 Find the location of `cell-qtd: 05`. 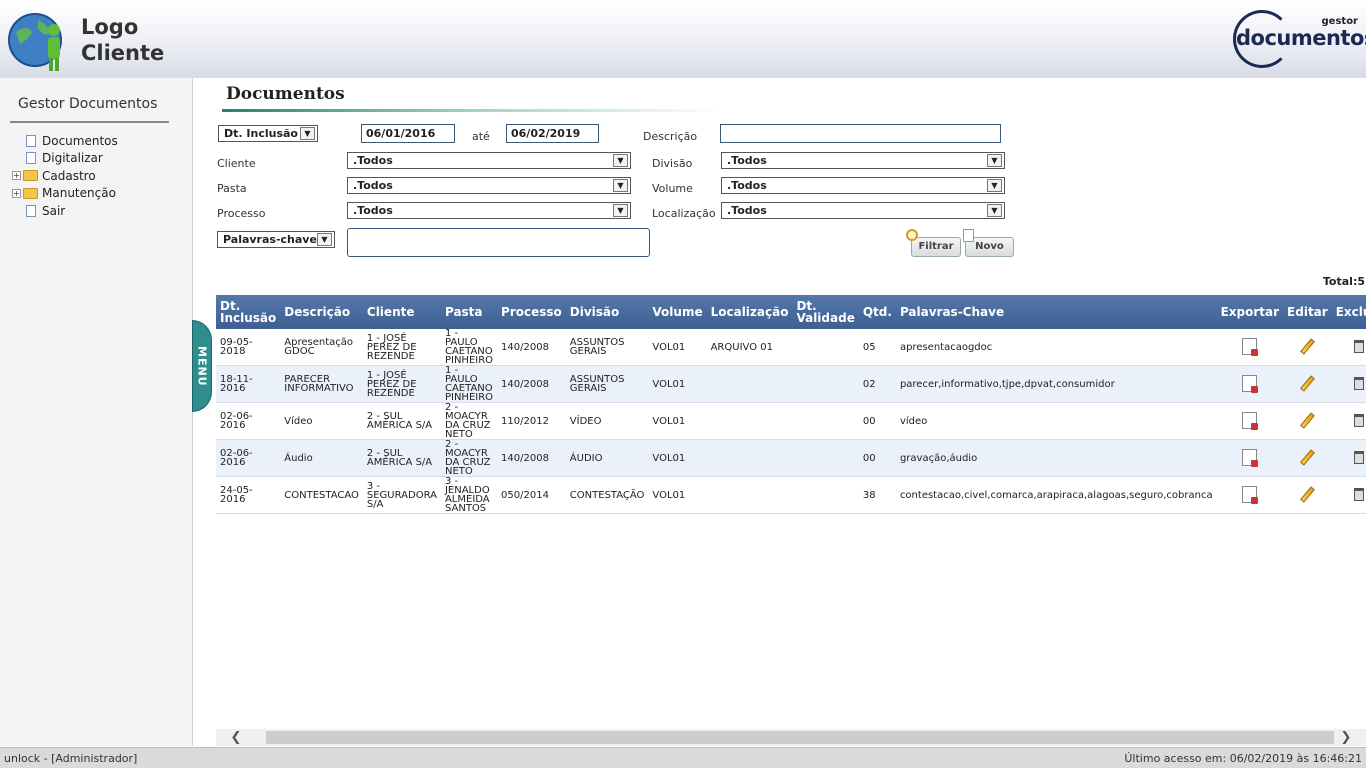

cell-qtd: 05 is located at coordinates (877, 347).